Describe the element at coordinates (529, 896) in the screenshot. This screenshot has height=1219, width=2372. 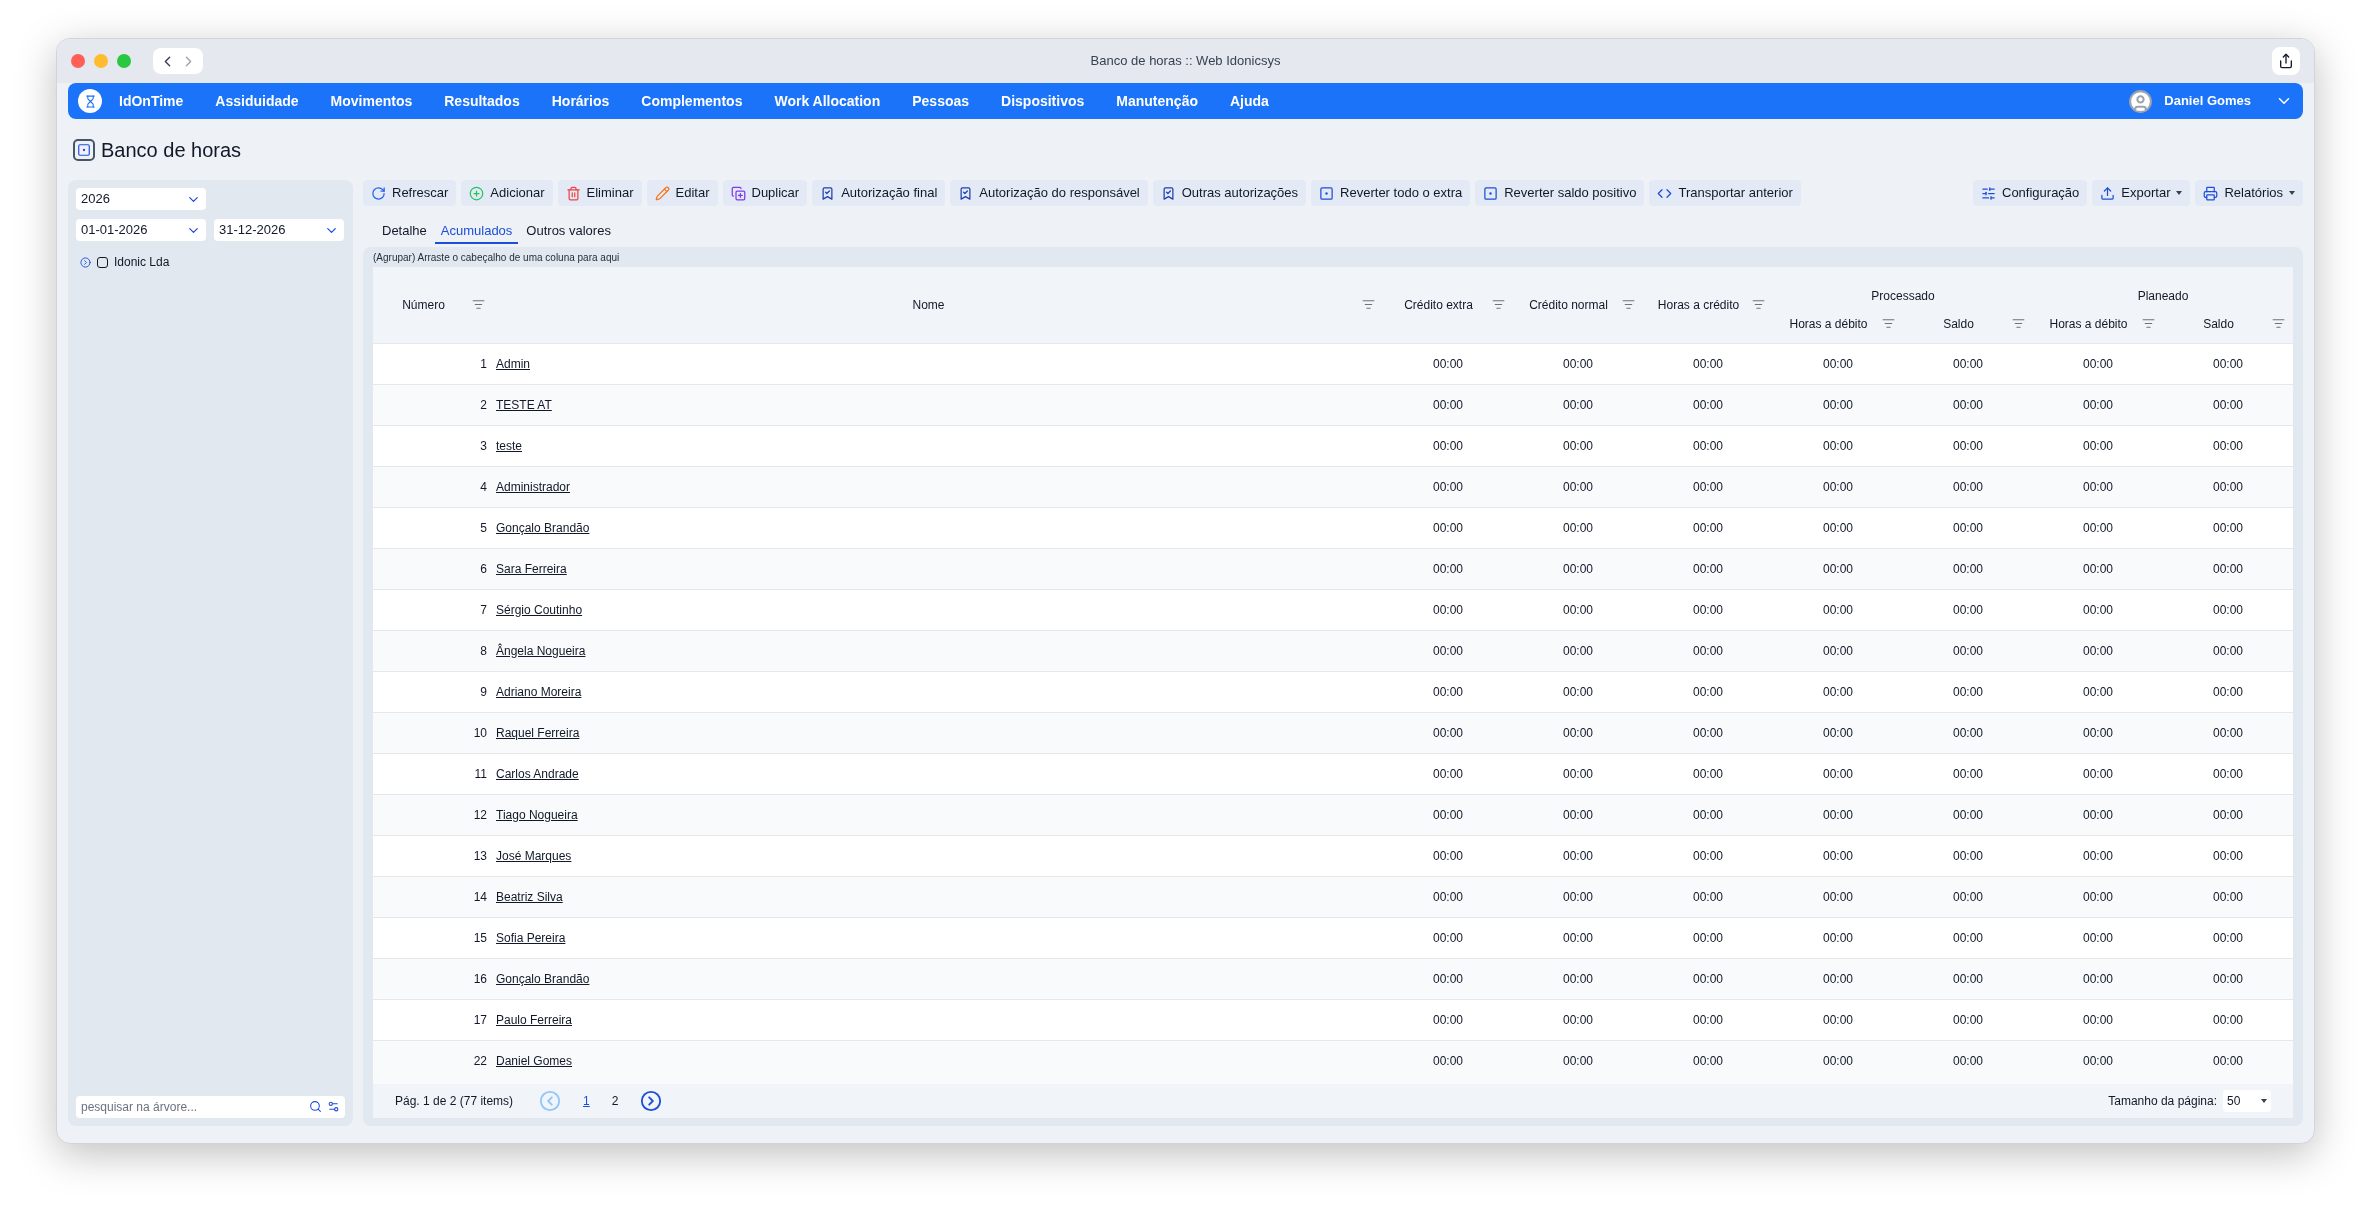
I see `name-link: Beatriz Silva` at that location.